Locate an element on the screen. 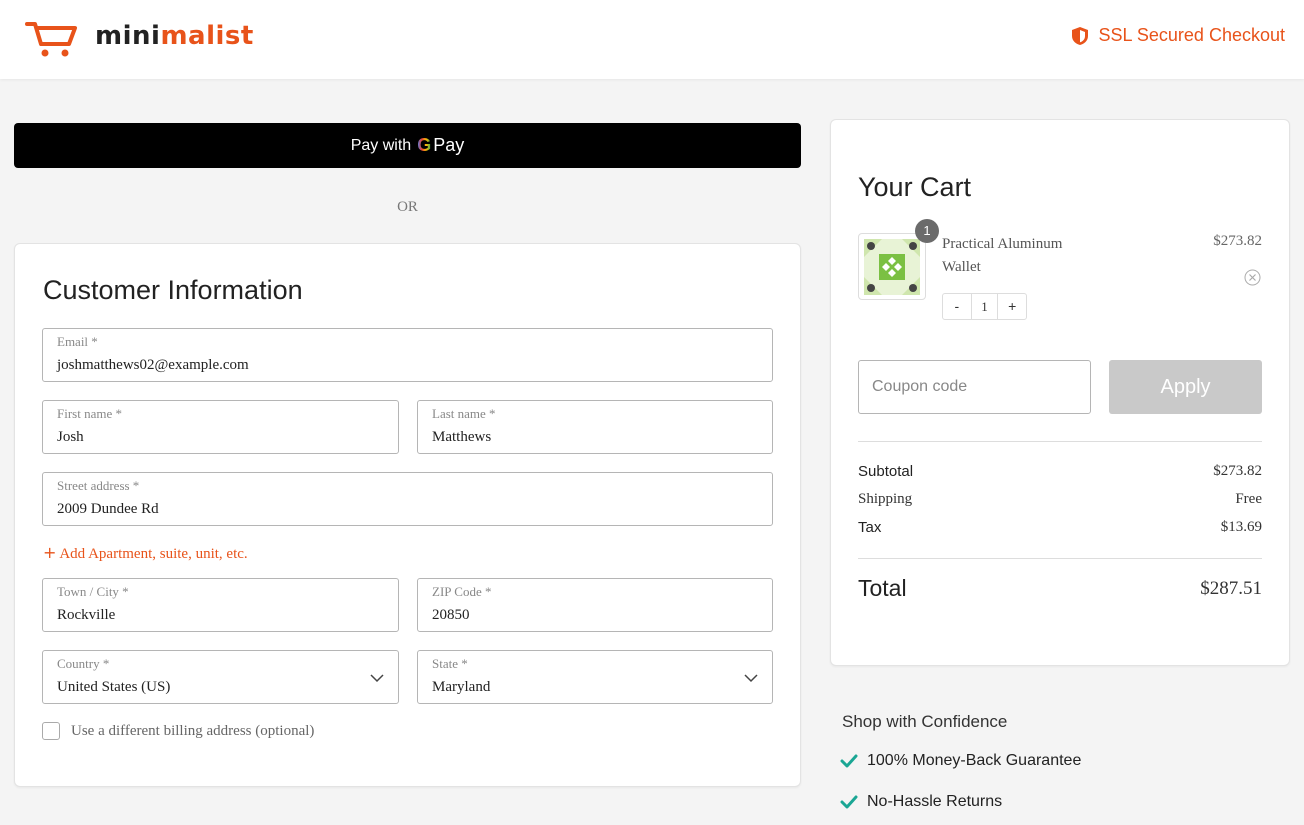  product-image is located at coordinates (892, 267).